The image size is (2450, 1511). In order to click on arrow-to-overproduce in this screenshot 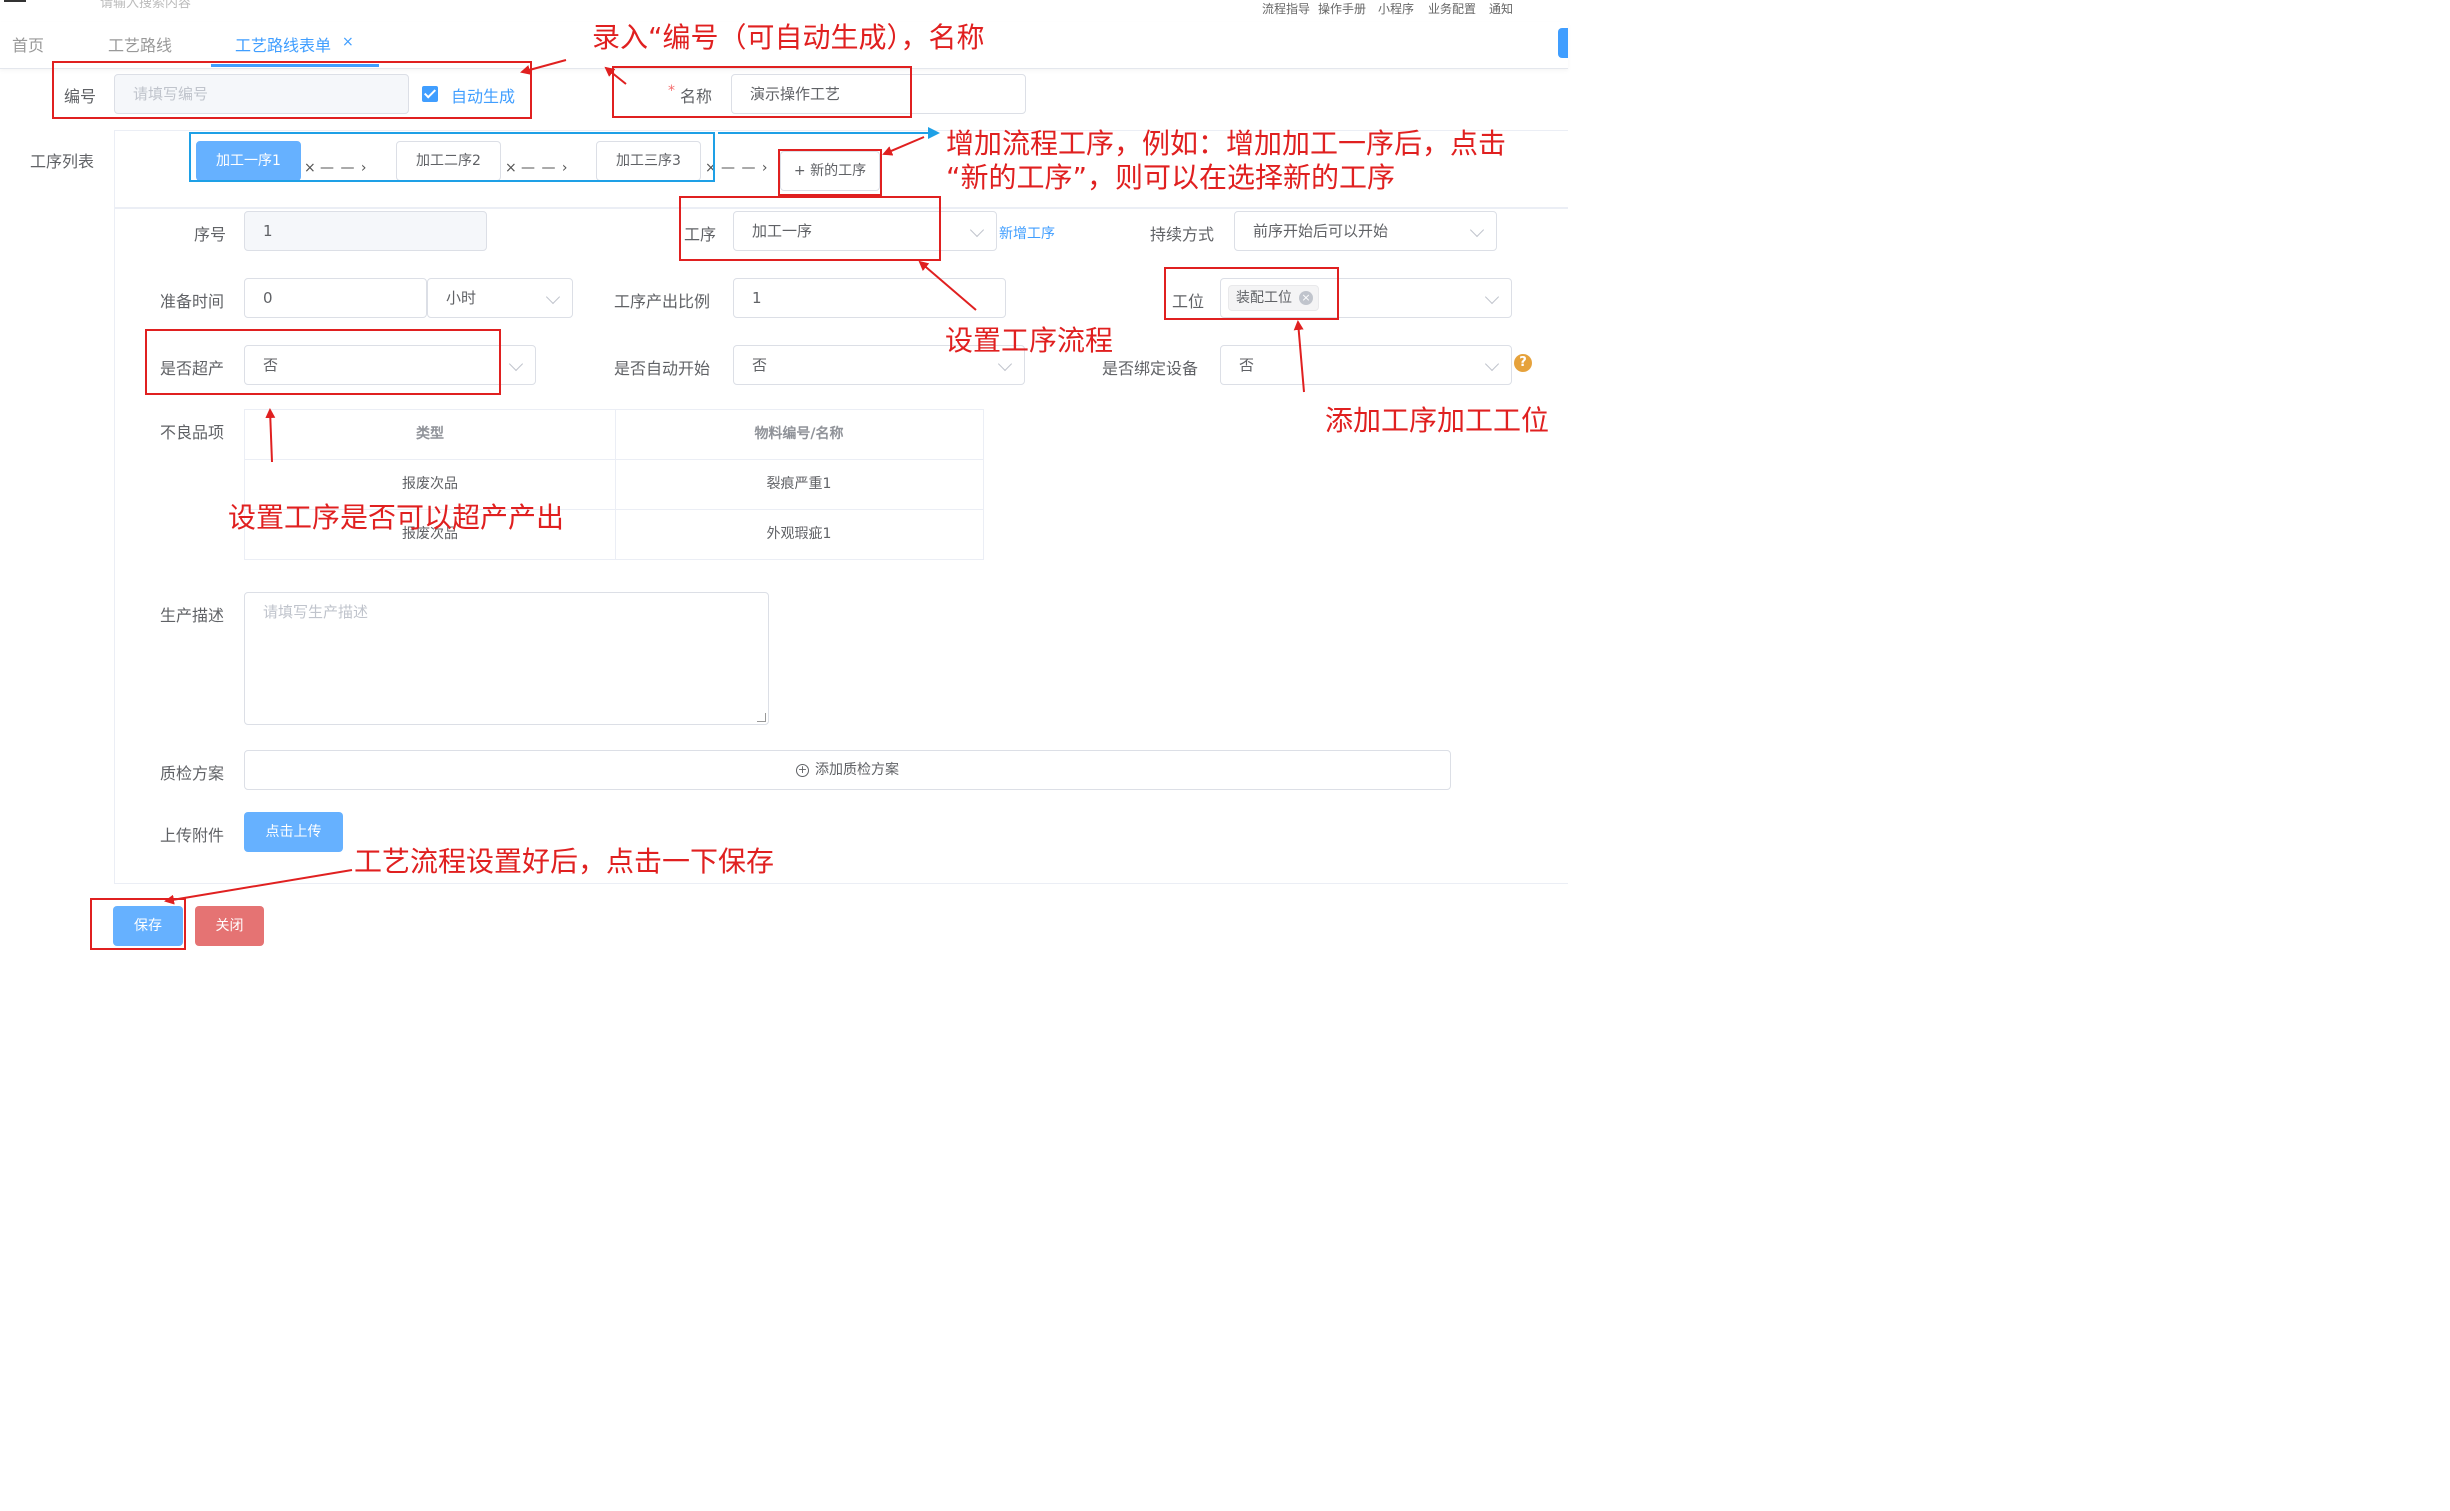, I will do `click(270, 435)`.